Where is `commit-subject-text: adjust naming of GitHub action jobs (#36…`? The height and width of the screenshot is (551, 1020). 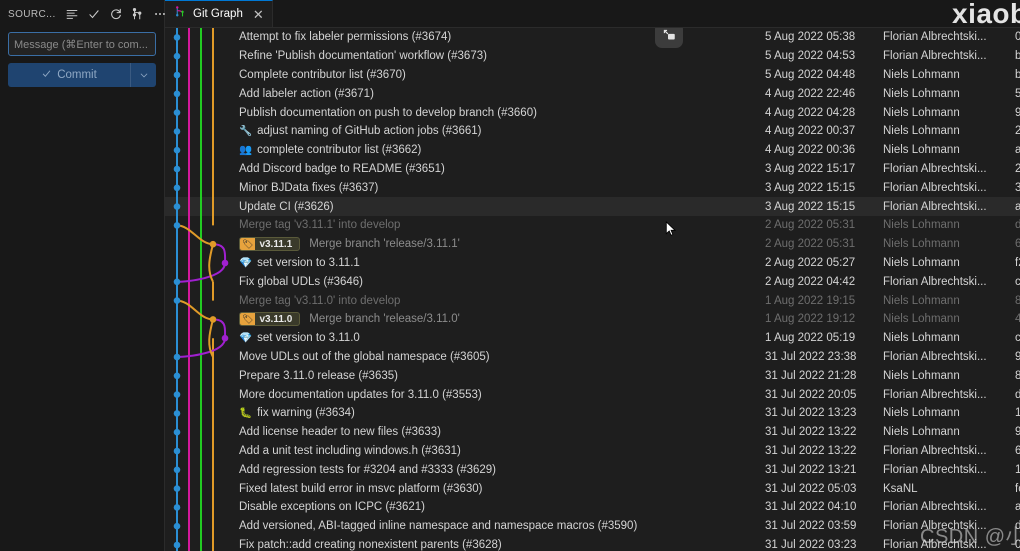 commit-subject-text: adjust naming of GitHub action jobs (#36… is located at coordinates (369, 131).